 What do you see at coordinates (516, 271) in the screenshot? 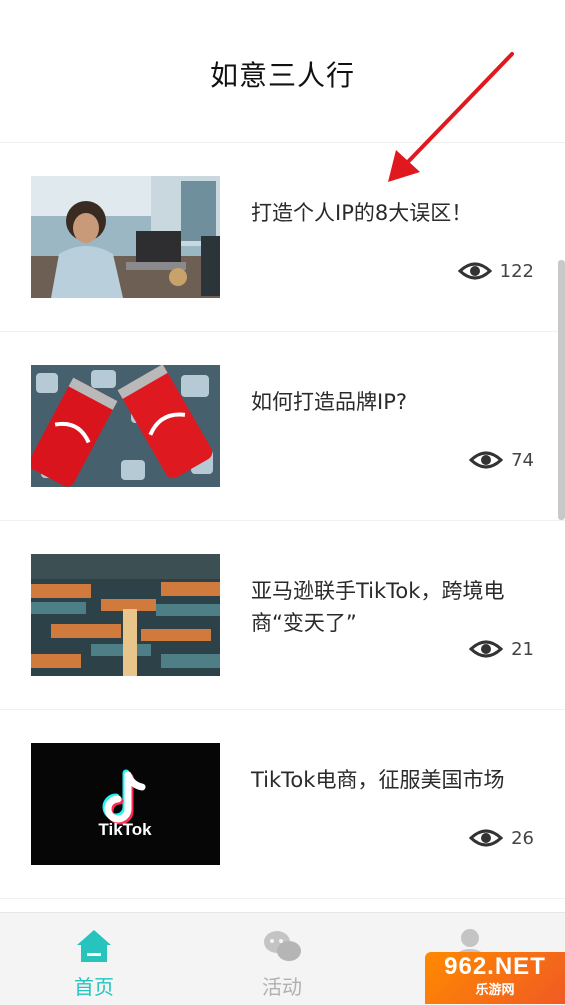
I see `view-count-number: 122` at bounding box center [516, 271].